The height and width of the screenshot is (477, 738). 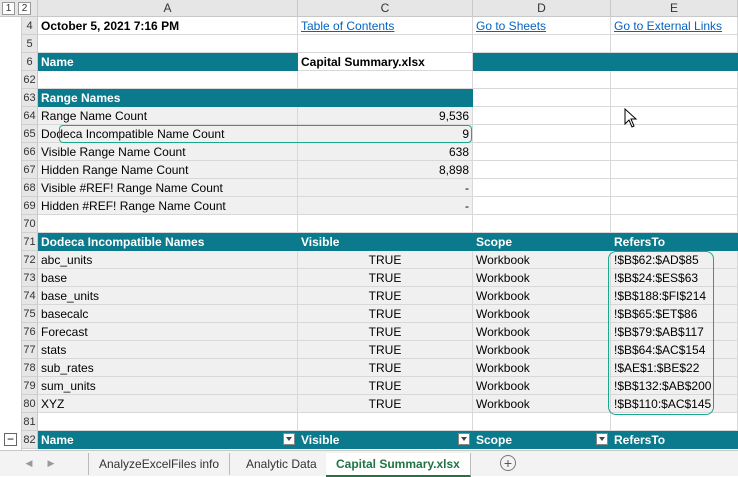 What do you see at coordinates (30, 134) in the screenshot?
I see `row-header: 65` at bounding box center [30, 134].